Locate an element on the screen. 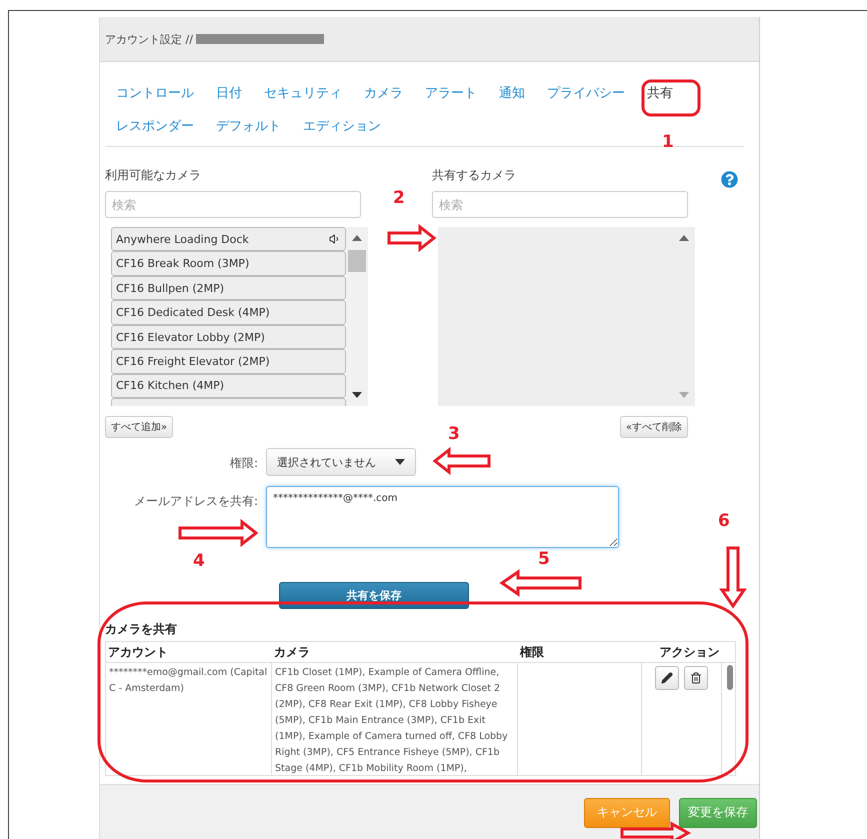 The width and height of the screenshot is (867, 839). settings-tab: デフォルト is located at coordinates (248, 125).